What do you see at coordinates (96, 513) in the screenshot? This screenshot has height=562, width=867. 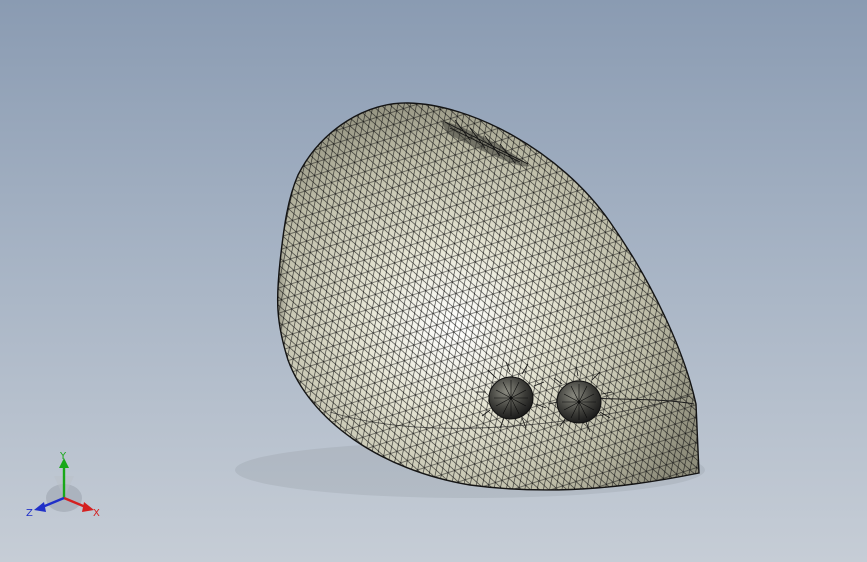 I see `x-axis-label: X` at bounding box center [96, 513].